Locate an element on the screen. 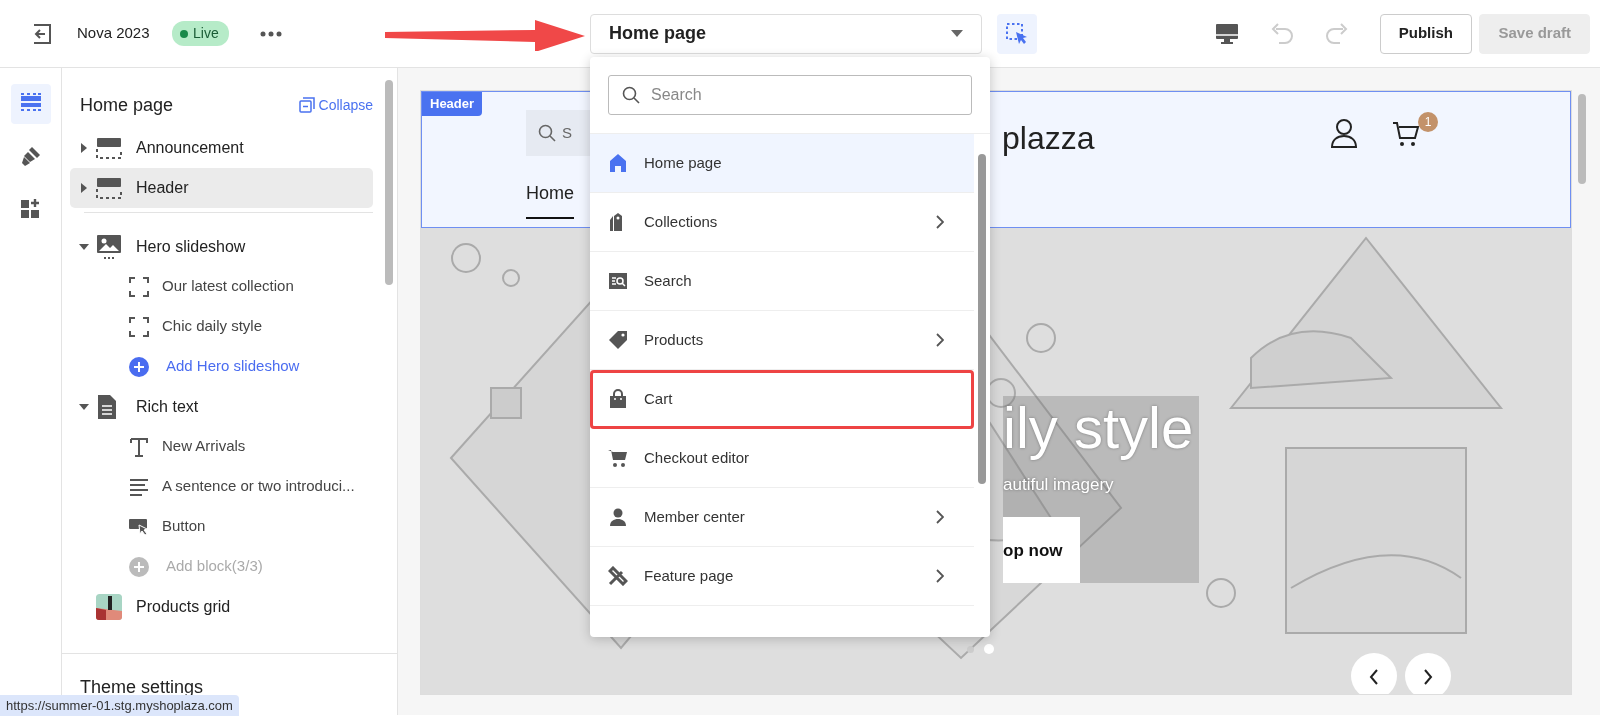 The width and height of the screenshot is (1600, 716). menu-item: Checkout editor is located at coordinates (782, 458).